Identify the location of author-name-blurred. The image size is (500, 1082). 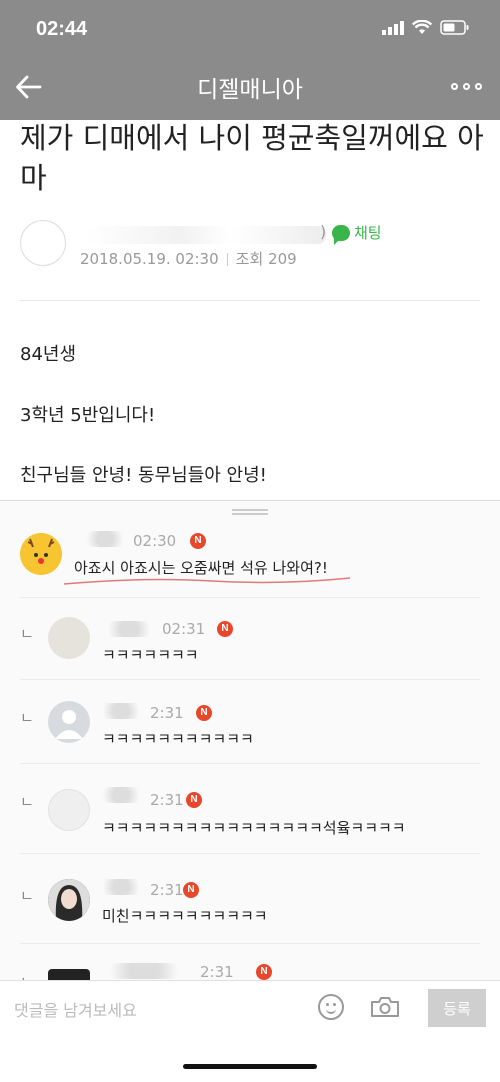
(206, 235).